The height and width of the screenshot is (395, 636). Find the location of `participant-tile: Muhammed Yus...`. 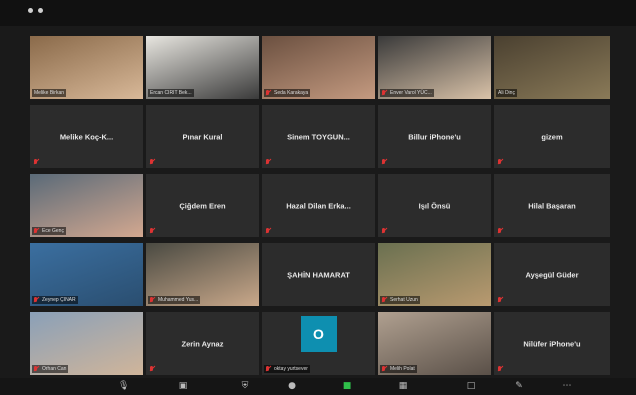

participant-tile: Muhammed Yus... is located at coordinates (202, 274).